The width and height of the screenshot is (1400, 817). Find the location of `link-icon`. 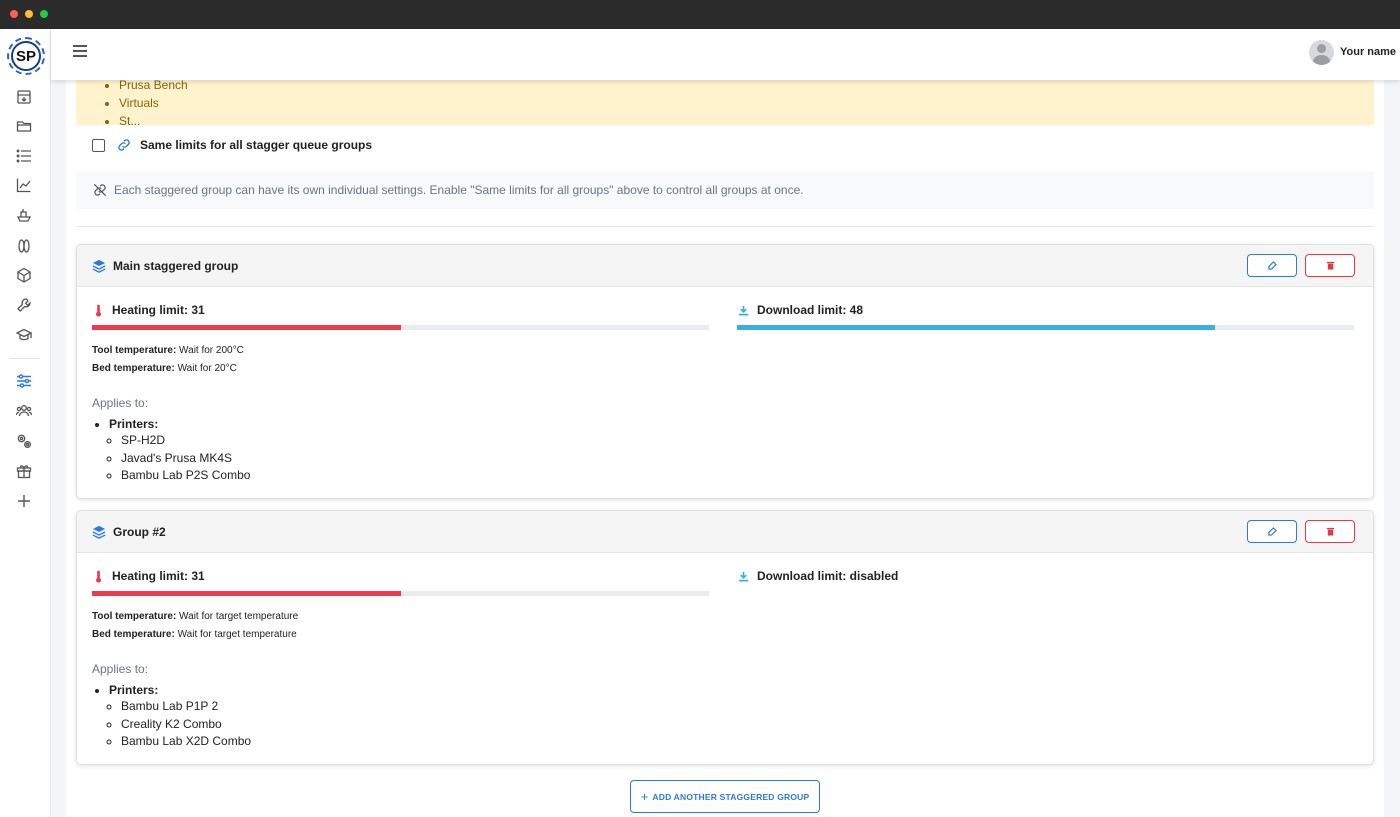

link-icon is located at coordinates (125, 145).